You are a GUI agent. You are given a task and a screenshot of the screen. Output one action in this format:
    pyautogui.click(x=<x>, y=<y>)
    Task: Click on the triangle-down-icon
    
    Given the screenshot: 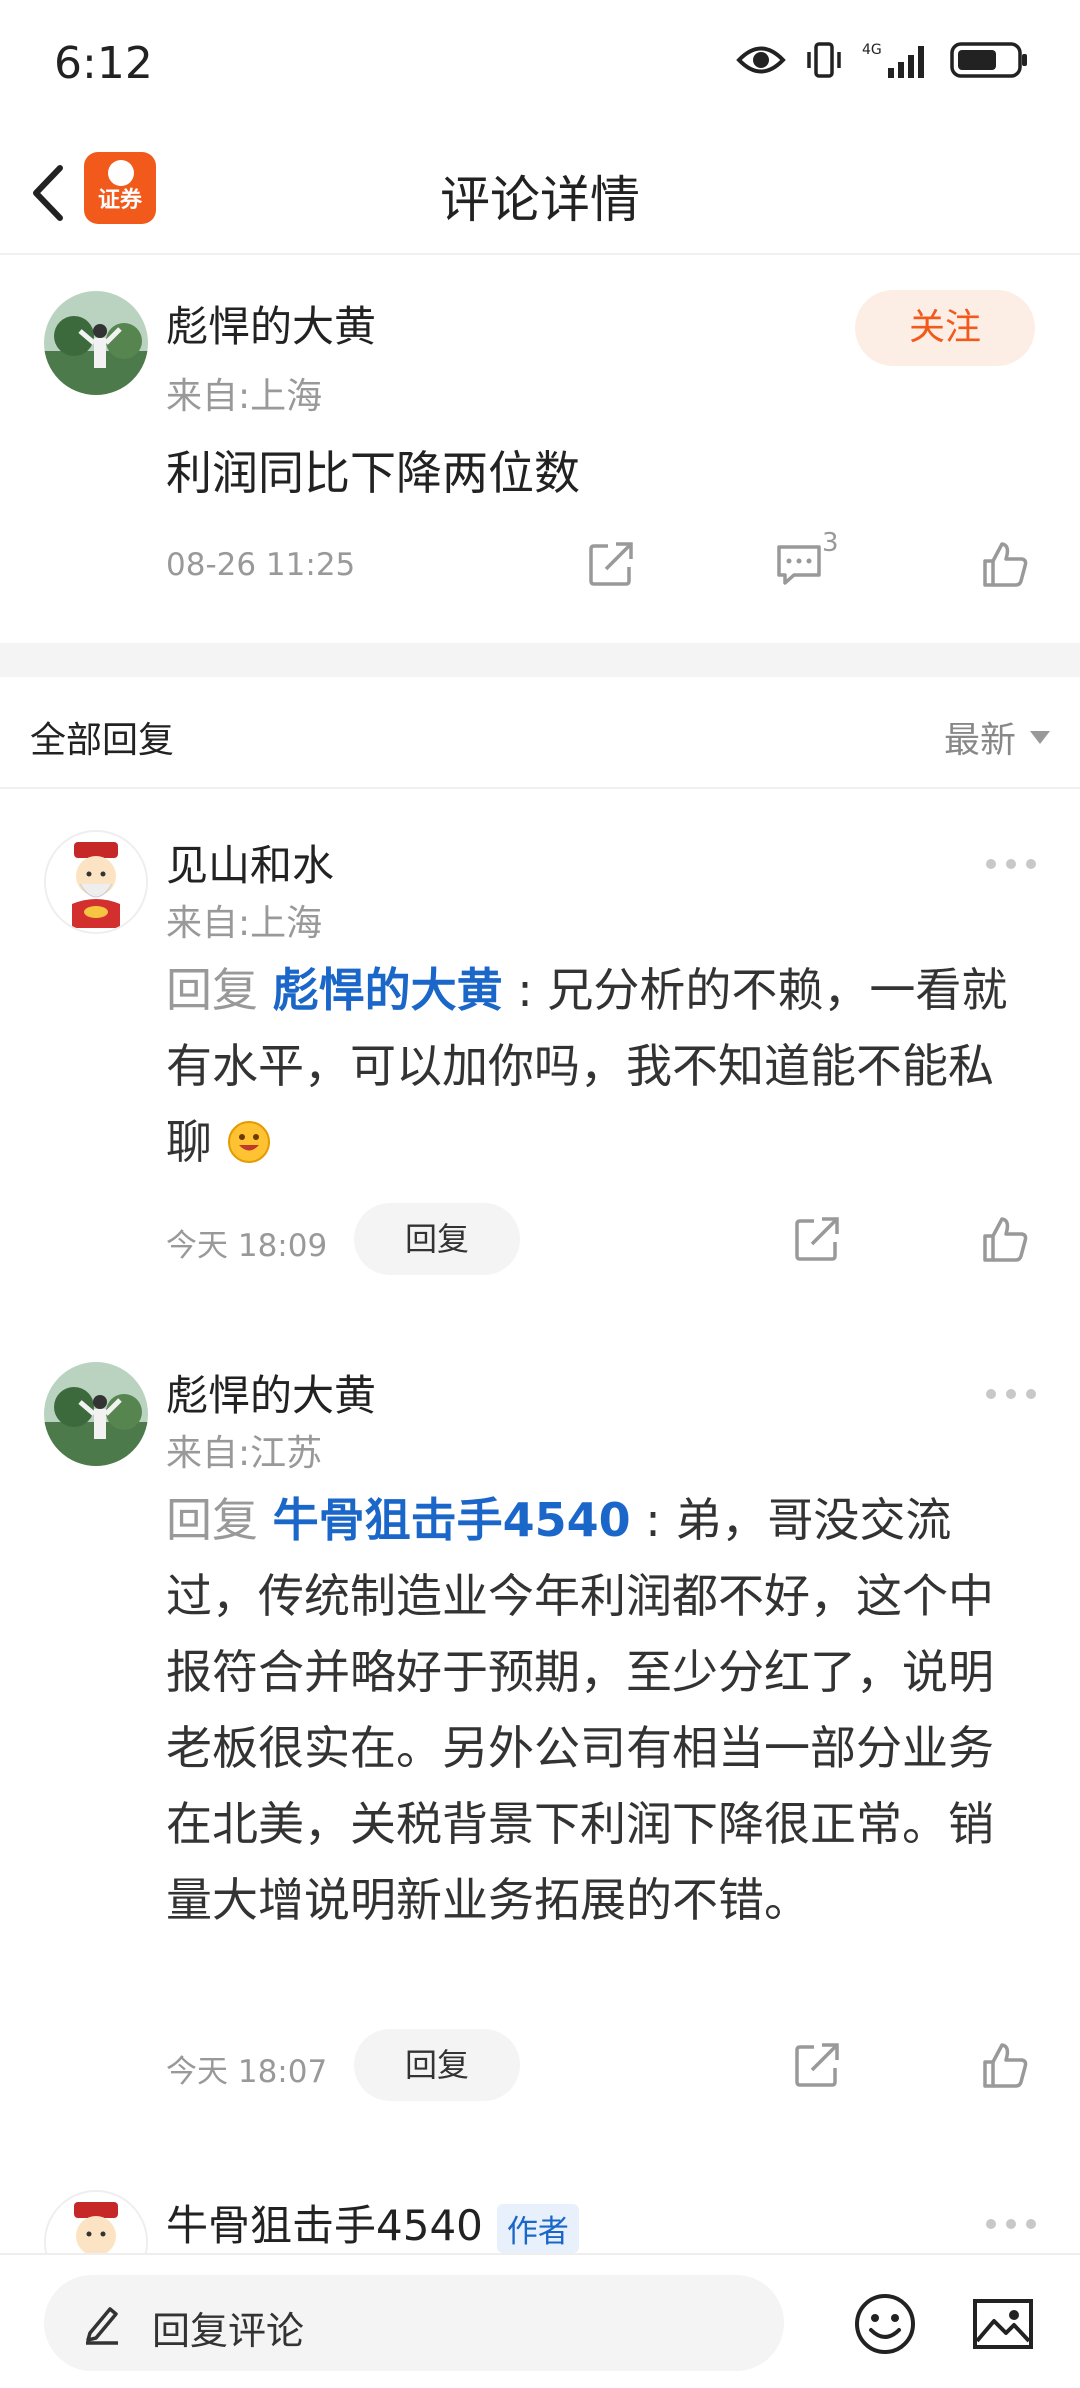 What is the action you would take?
    pyautogui.click(x=1040, y=737)
    